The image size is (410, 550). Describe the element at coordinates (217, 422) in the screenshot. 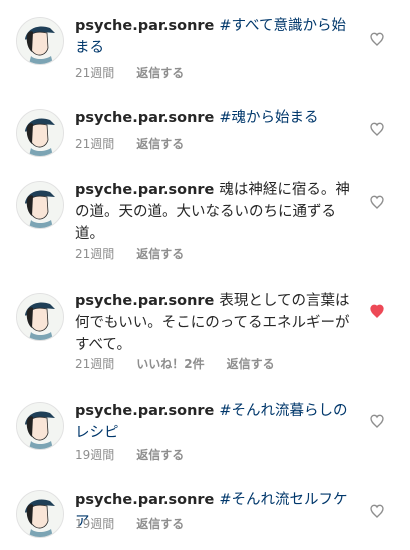

I see `comment-body: psyche.par.sonre #そんれ流暮らしのレシピ` at that location.